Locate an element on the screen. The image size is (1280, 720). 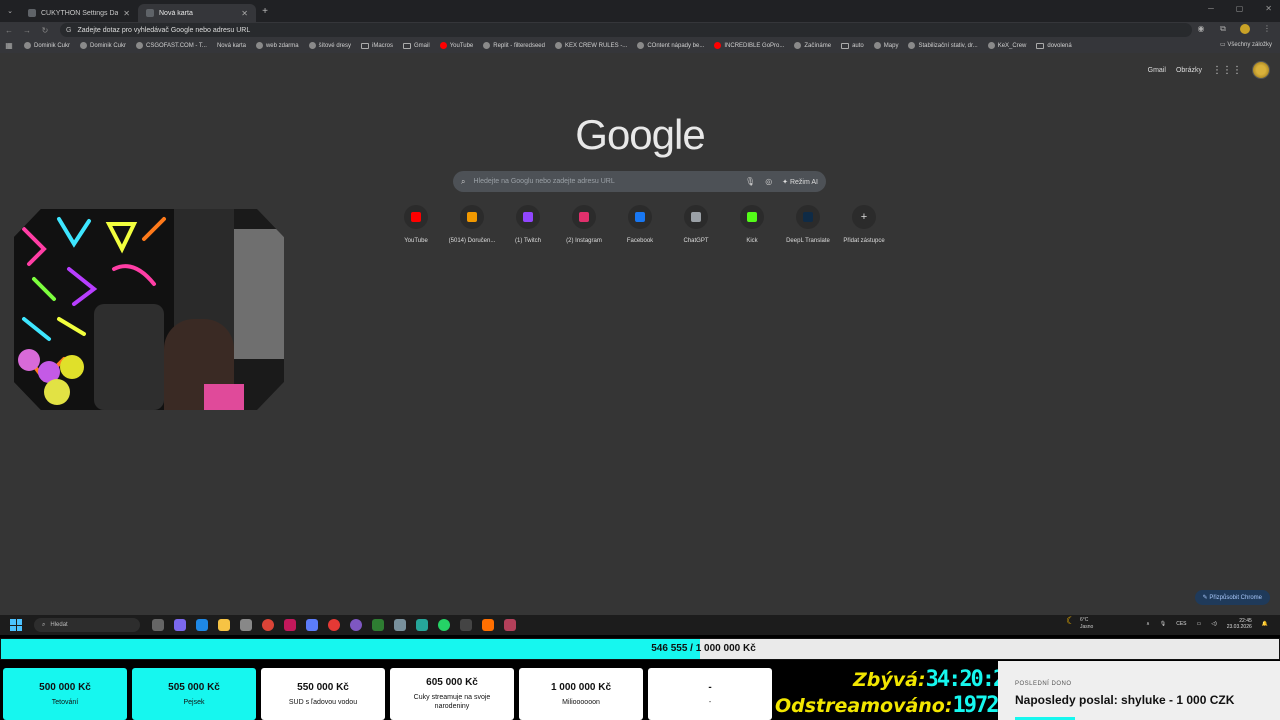
shortcut-icon is located at coordinates (808, 217).